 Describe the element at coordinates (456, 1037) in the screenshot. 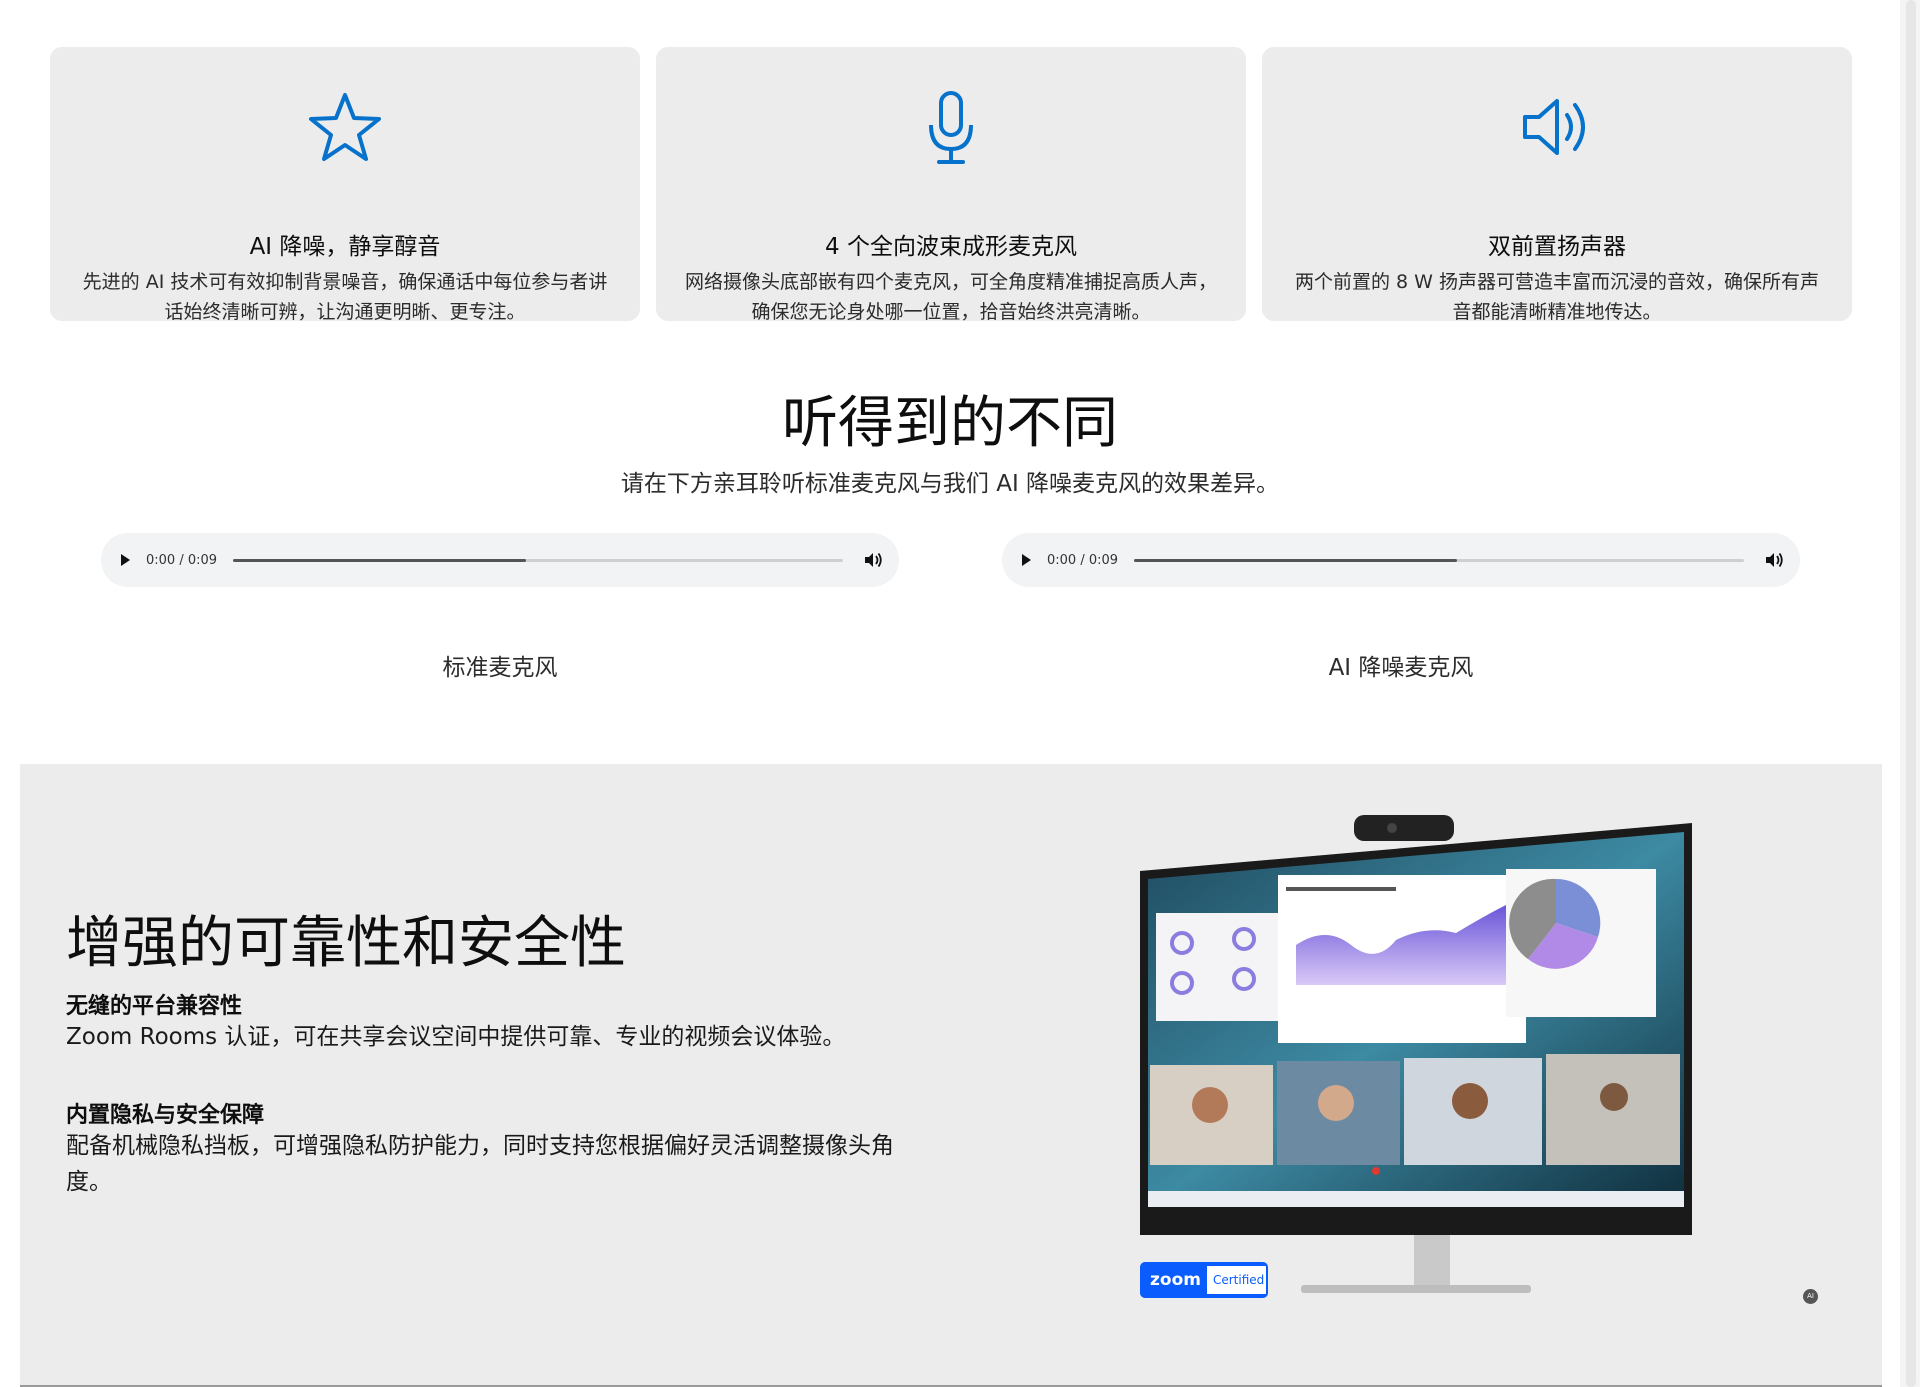

I see `feature-description: Zoom Rooms 认证，可在共享会议空间中提供可靠、专业的视频会议体验。` at that location.